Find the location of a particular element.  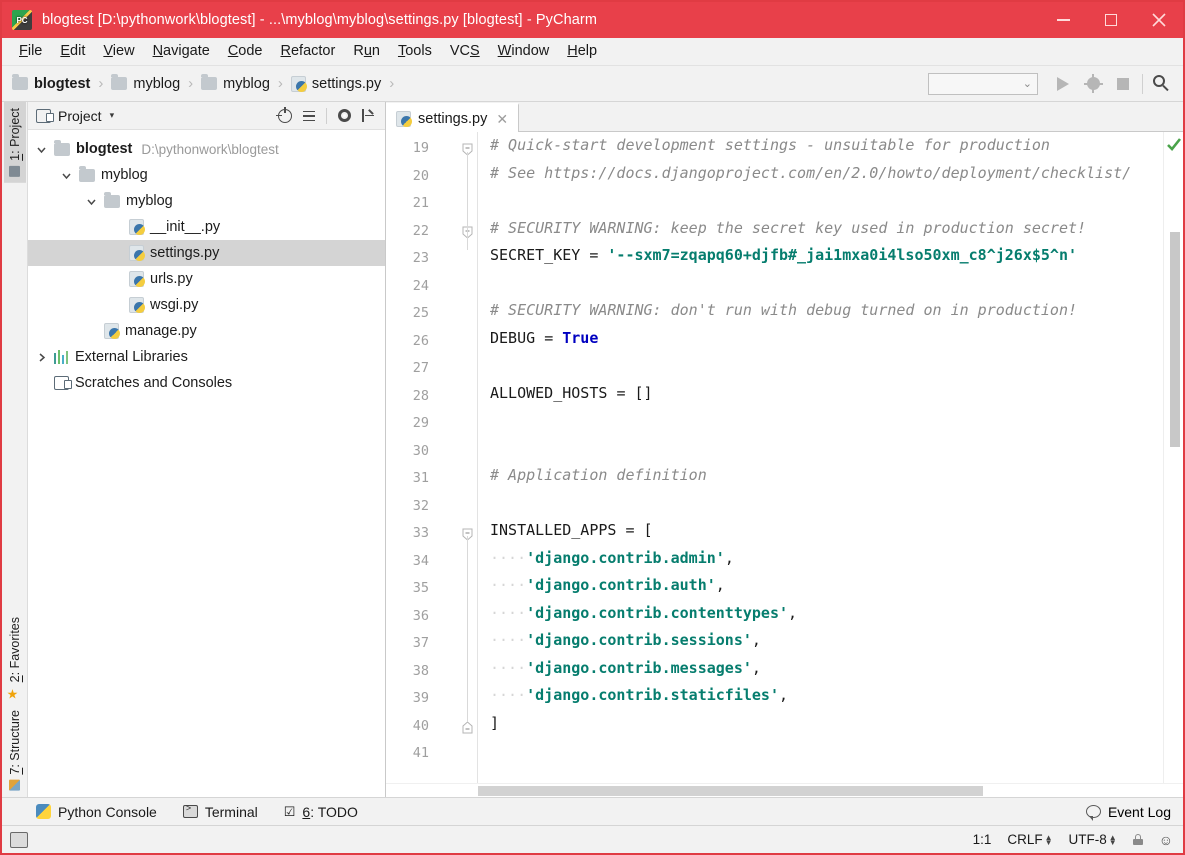

code-line: ····'django.contrib.admin', is located at coordinates (820, 559).